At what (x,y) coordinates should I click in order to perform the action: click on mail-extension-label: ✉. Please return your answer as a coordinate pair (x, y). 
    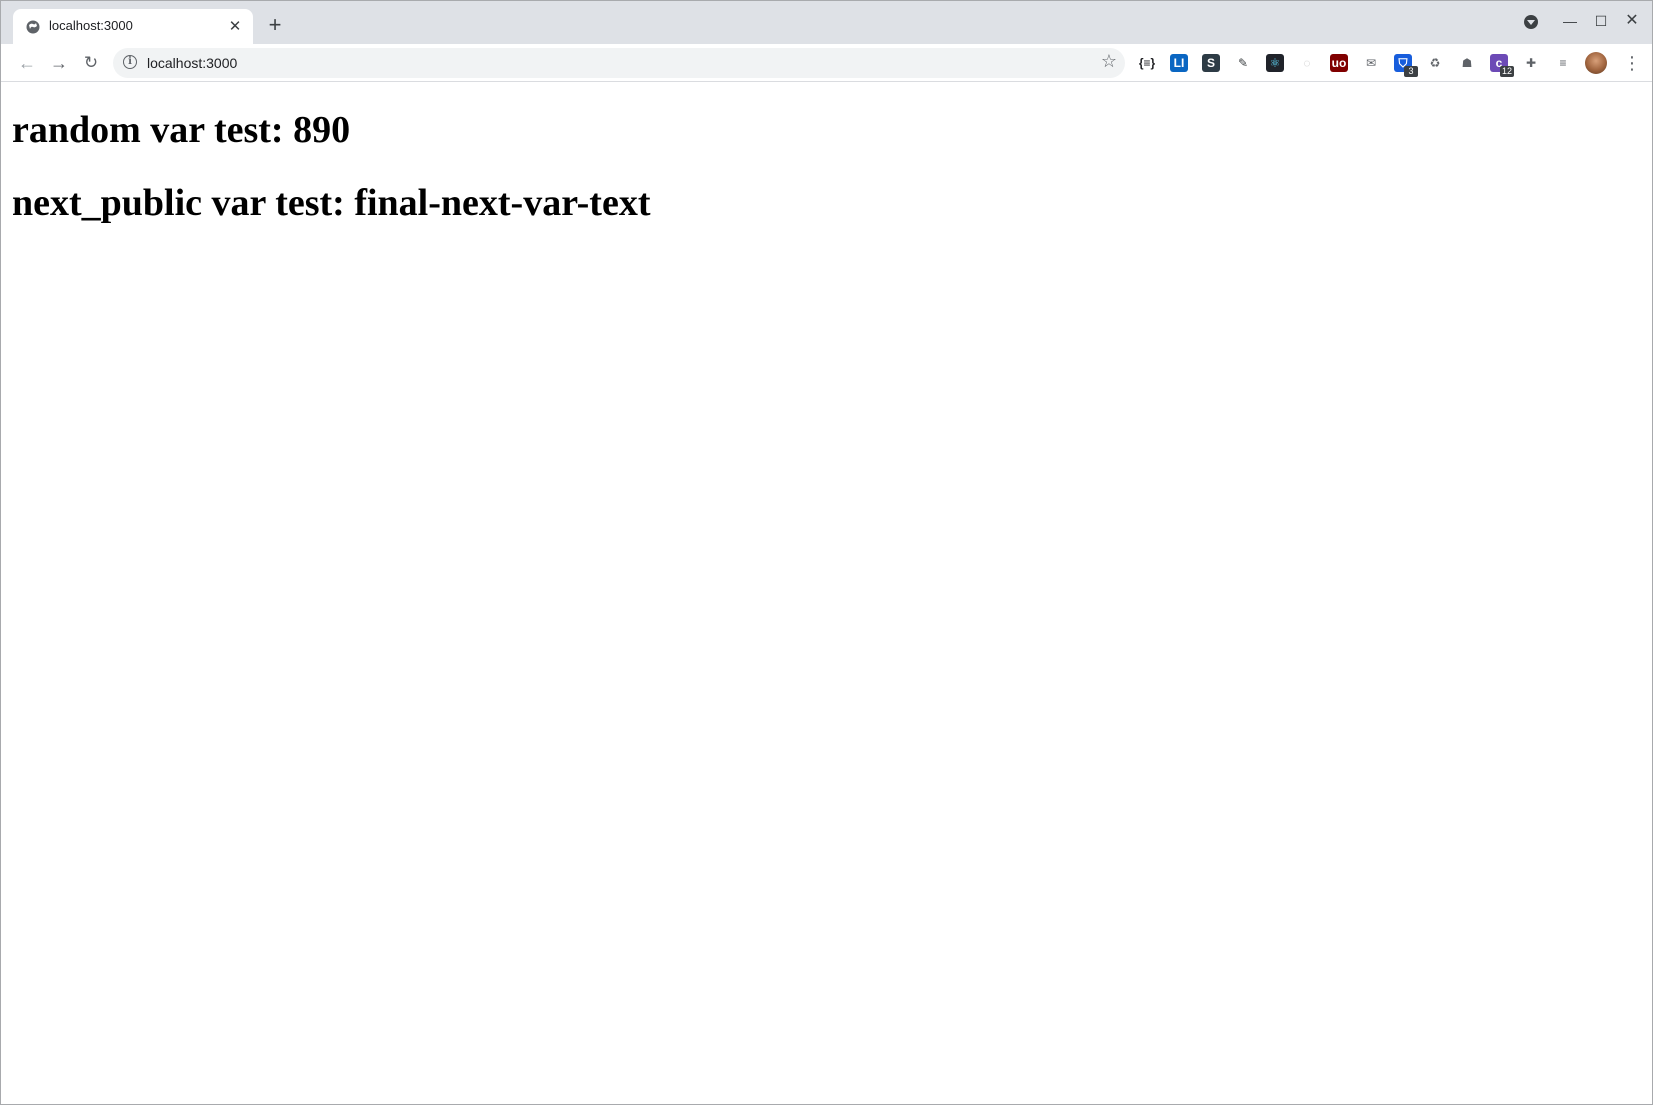
    Looking at the image, I should click on (1371, 63).